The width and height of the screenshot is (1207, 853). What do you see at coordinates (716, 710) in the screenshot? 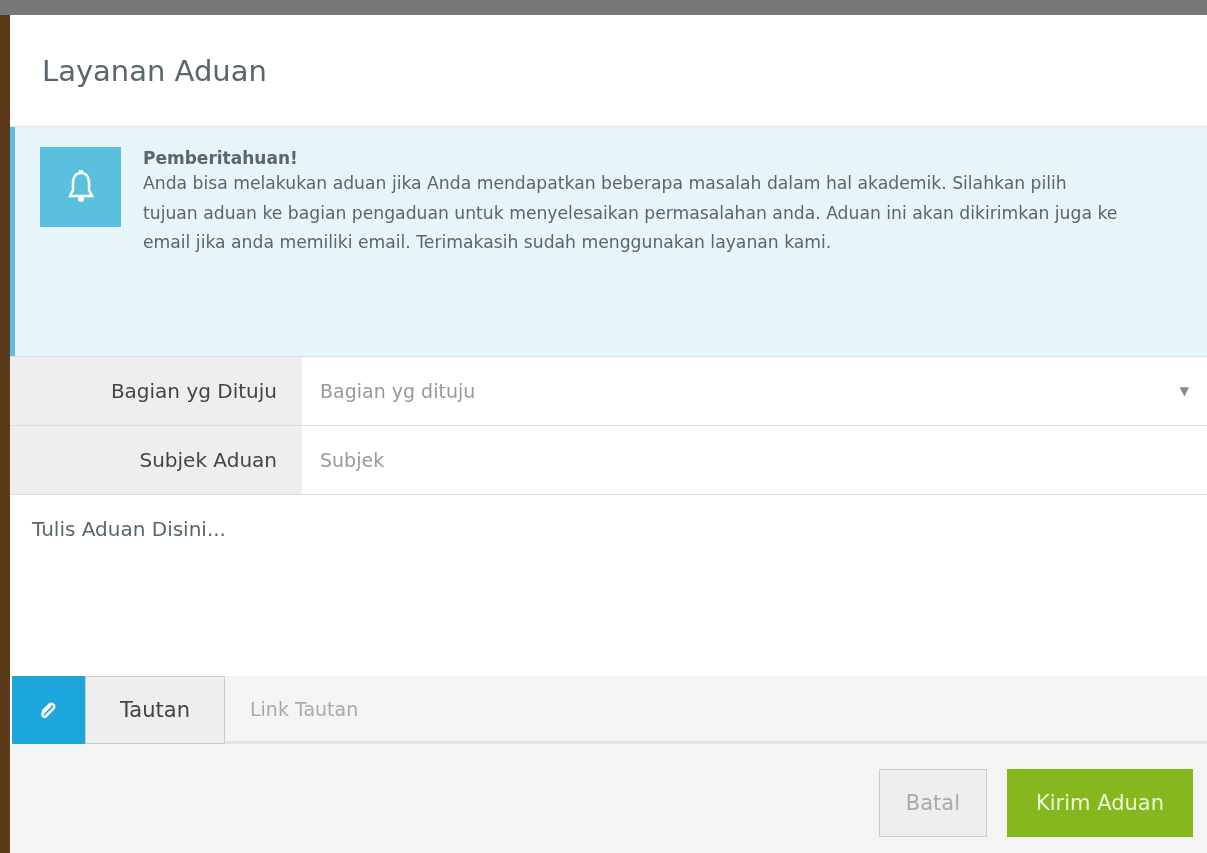
I see `link-input: Link Tautan` at bounding box center [716, 710].